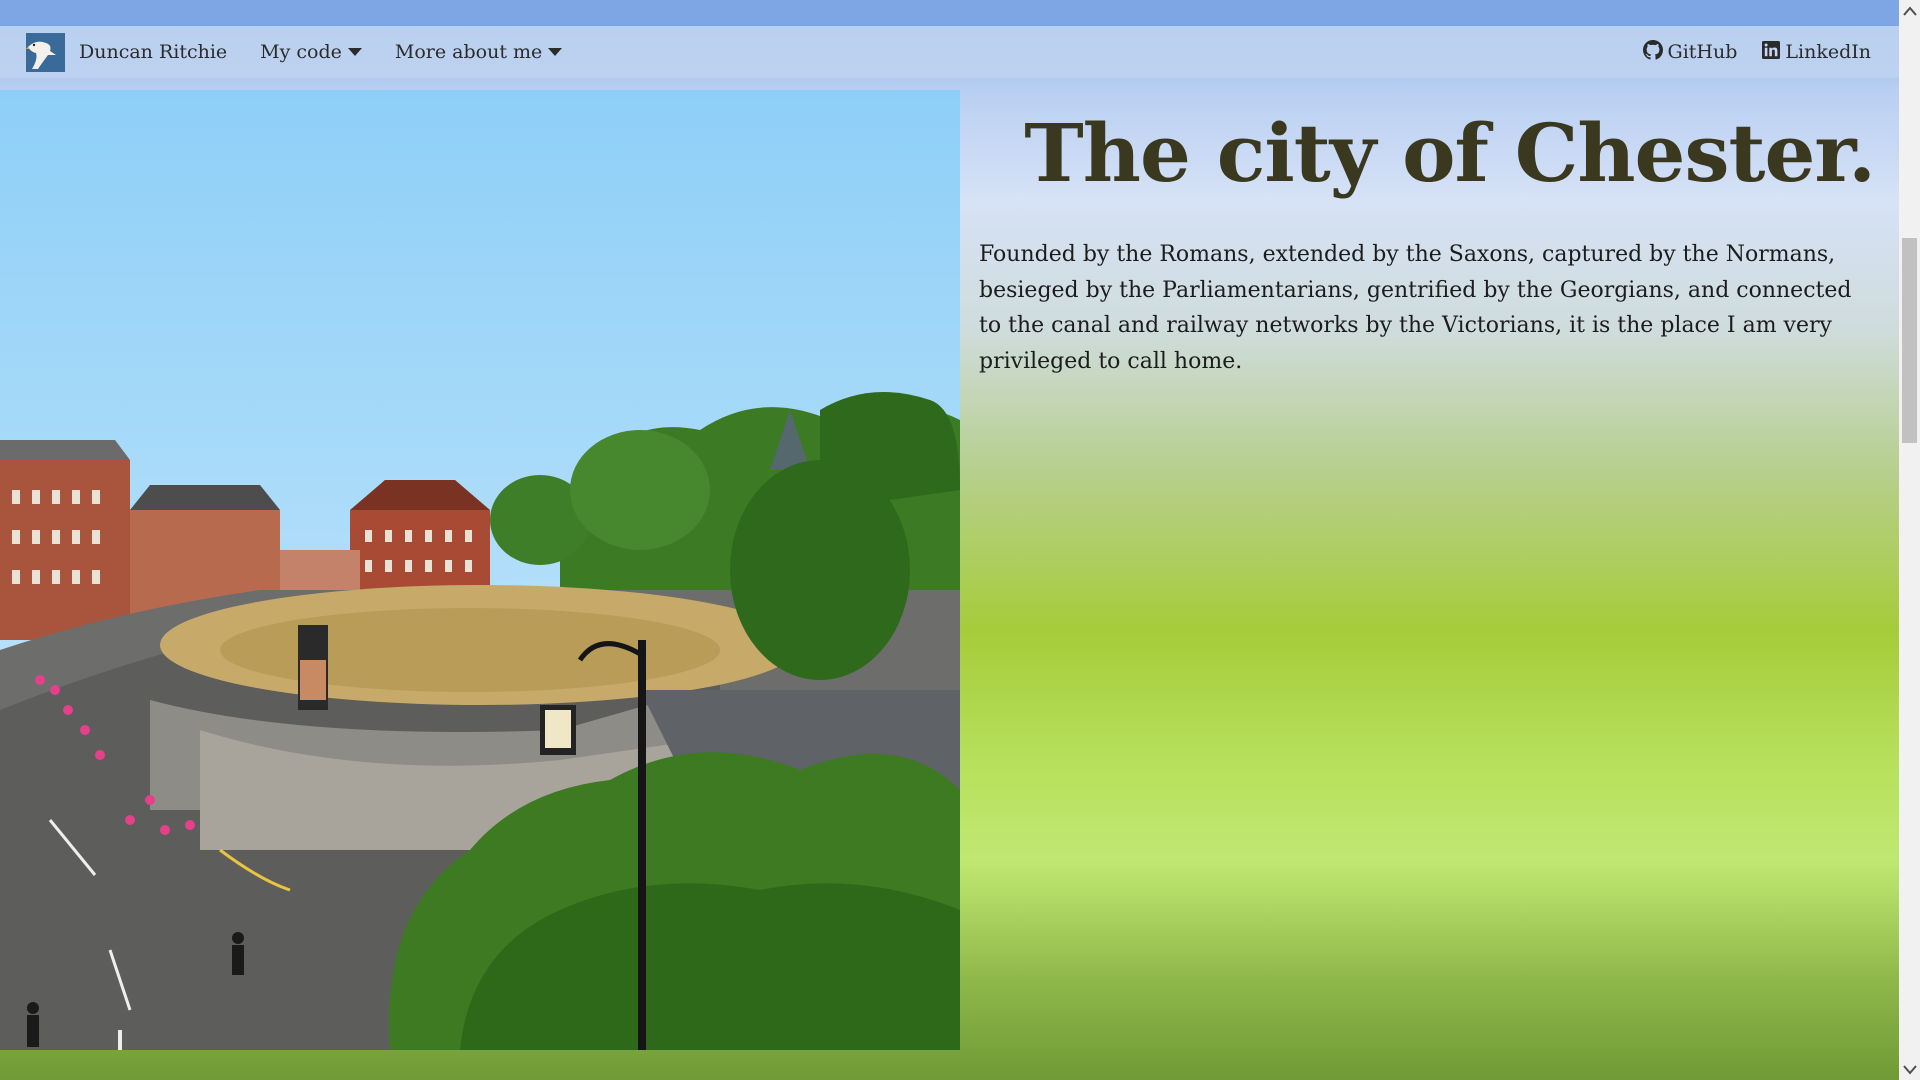 This screenshot has height=1080, width=1920. Describe the element at coordinates (1450, 153) in the screenshot. I see `page-title: The city of Chester.` at that location.